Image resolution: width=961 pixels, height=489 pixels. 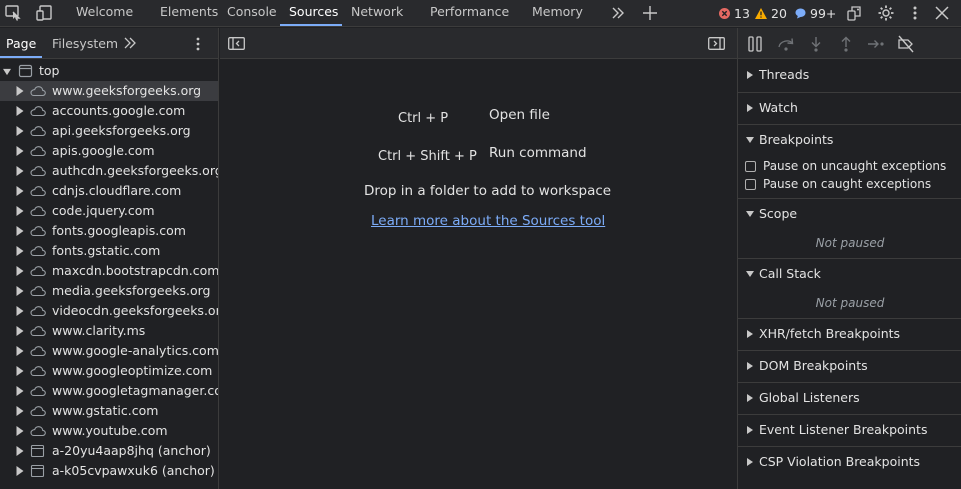 What do you see at coordinates (850, 243) in the screenshot?
I see `scope-status: Not paused` at bounding box center [850, 243].